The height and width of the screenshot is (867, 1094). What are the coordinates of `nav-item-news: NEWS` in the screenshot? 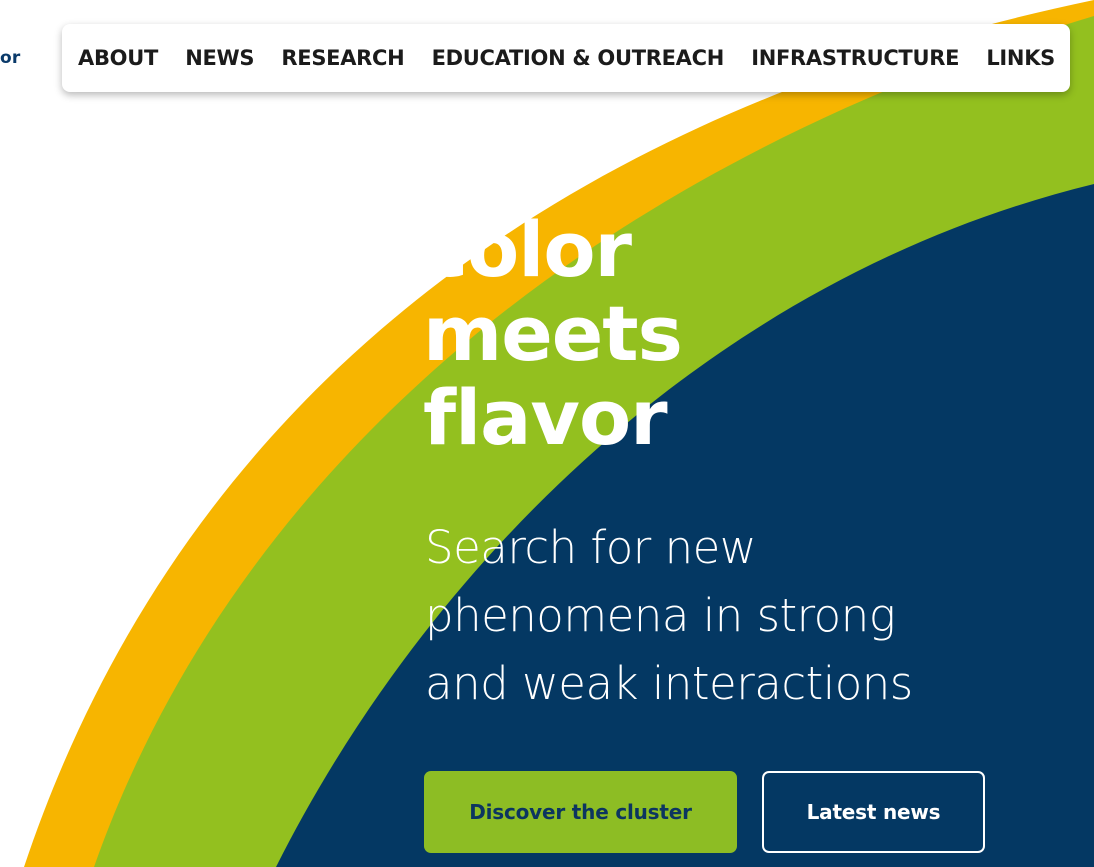 It's located at (219, 58).